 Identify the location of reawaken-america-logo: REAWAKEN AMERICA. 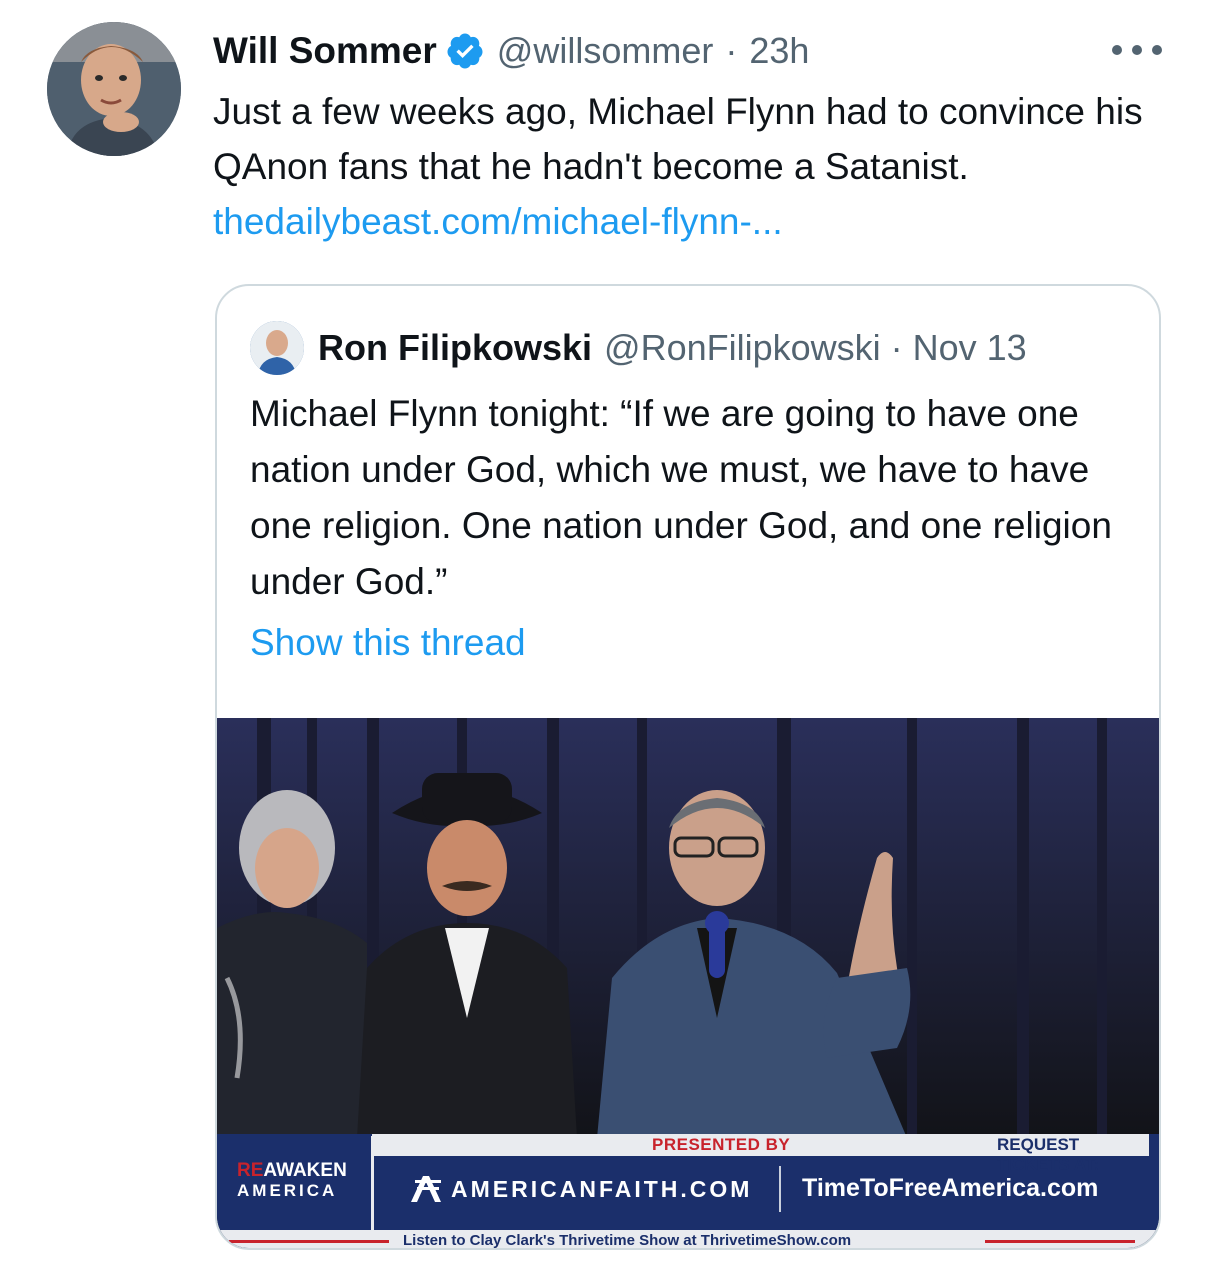
(297, 1183).